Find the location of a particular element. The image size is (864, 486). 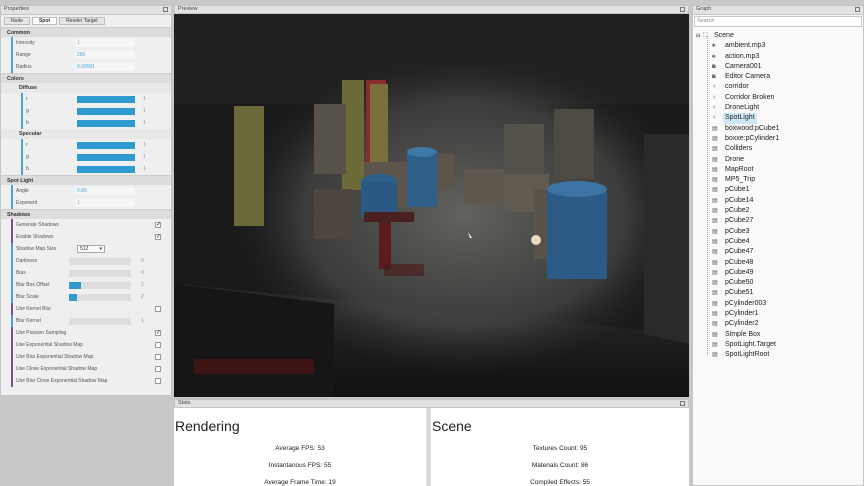

tree-item: ◙ Editor Camera is located at coordinates (778, 77).